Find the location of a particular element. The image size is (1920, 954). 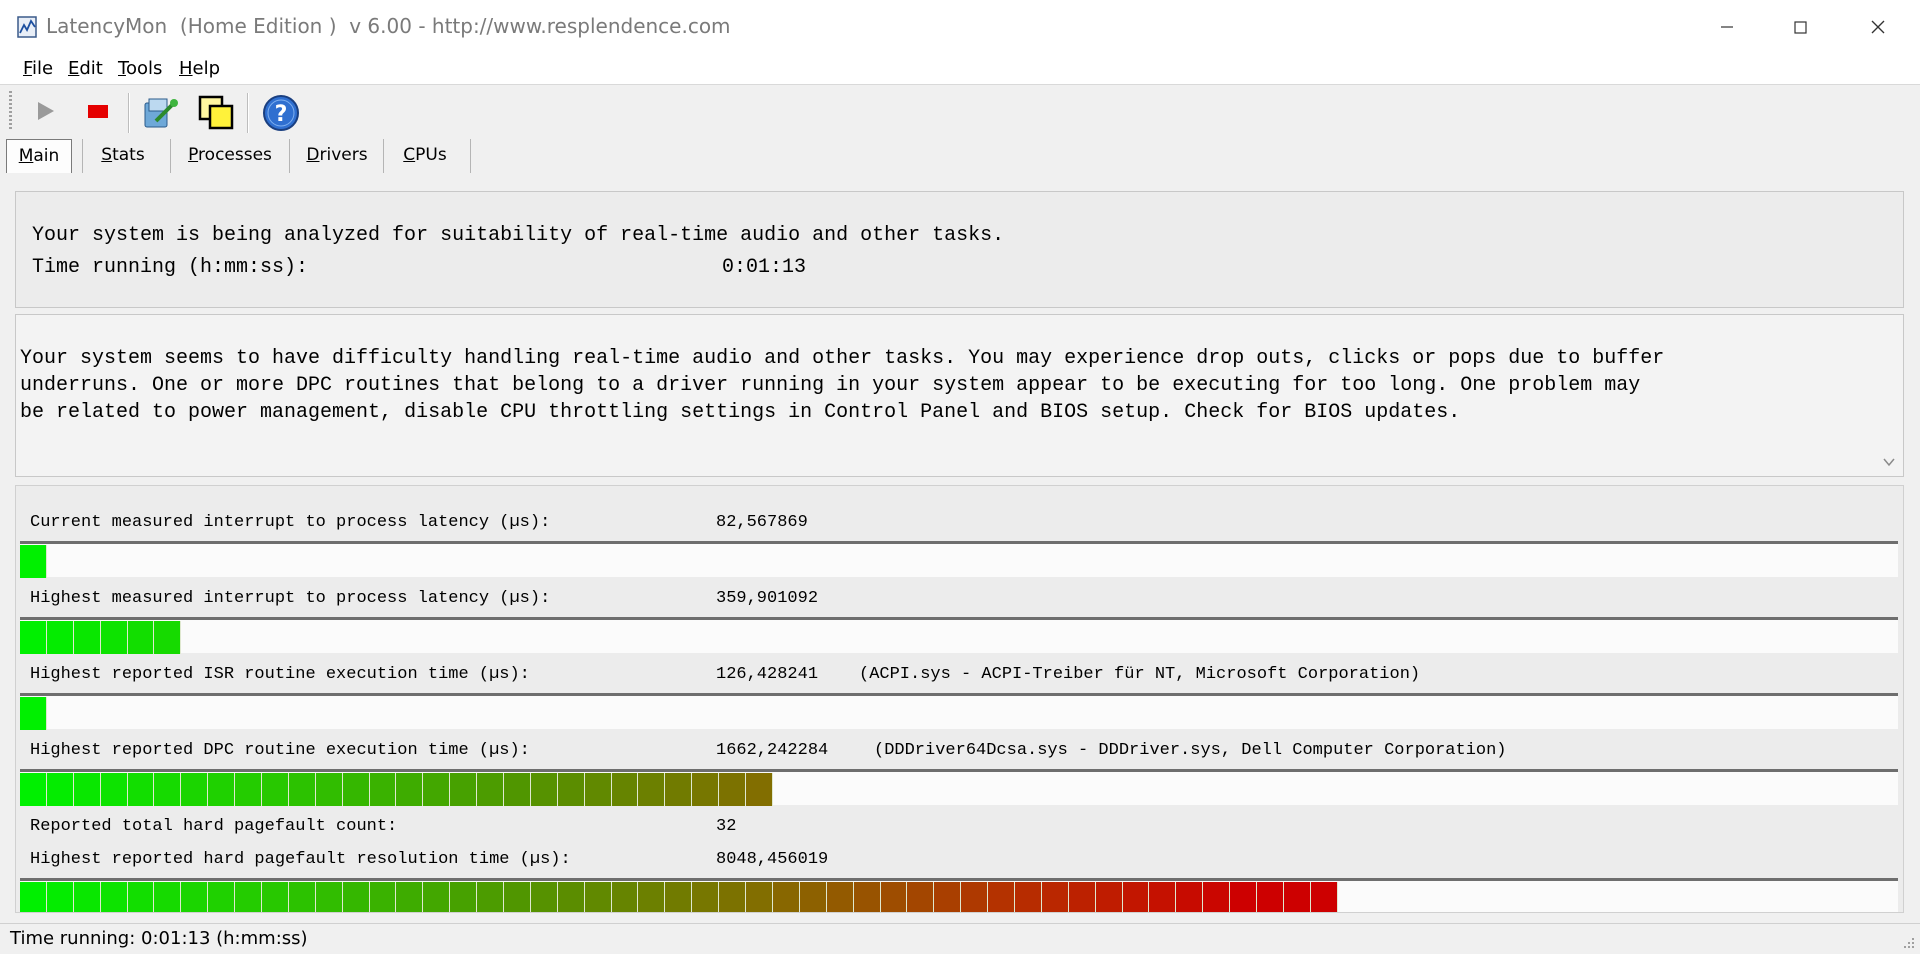

menu-bar: File Edit Tools Help is located at coordinates (960, 69).